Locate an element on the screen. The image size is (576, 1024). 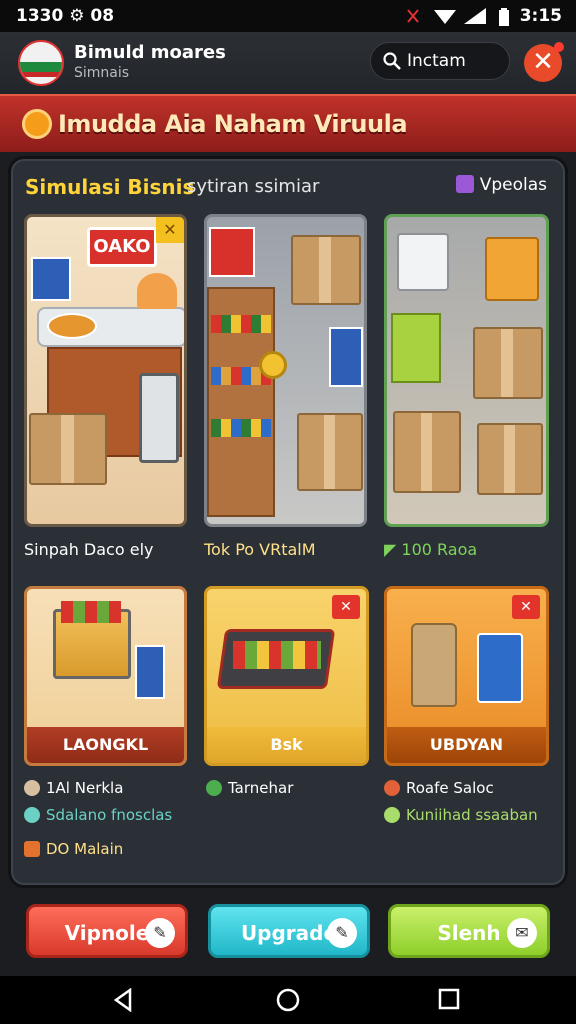
business-card-store is located at coordinates (285, 370).